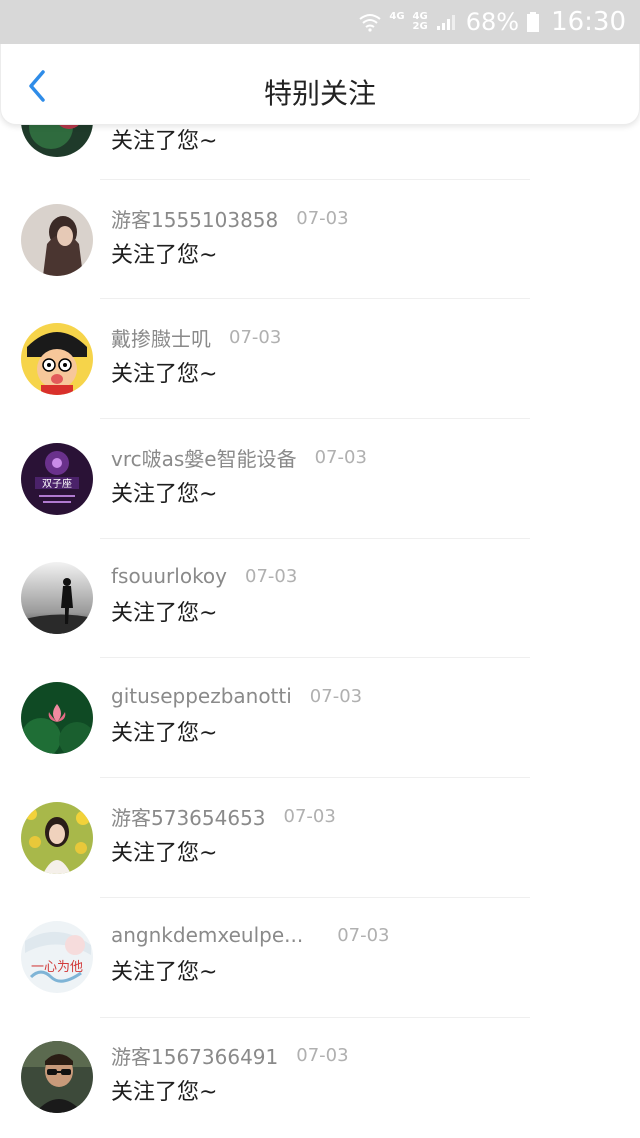 The height and width of the screenshot is (1138, 640). What do you see at coordinates (397, 16) in the screenshot?
I see `network-label-1: 4G` at bounding box center [397, 16].